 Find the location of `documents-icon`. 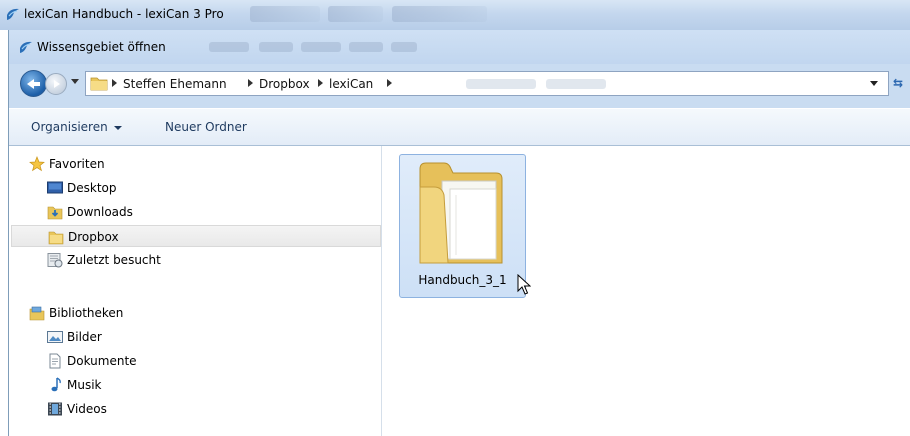

documents-icon is located at coordinates (55, 361).